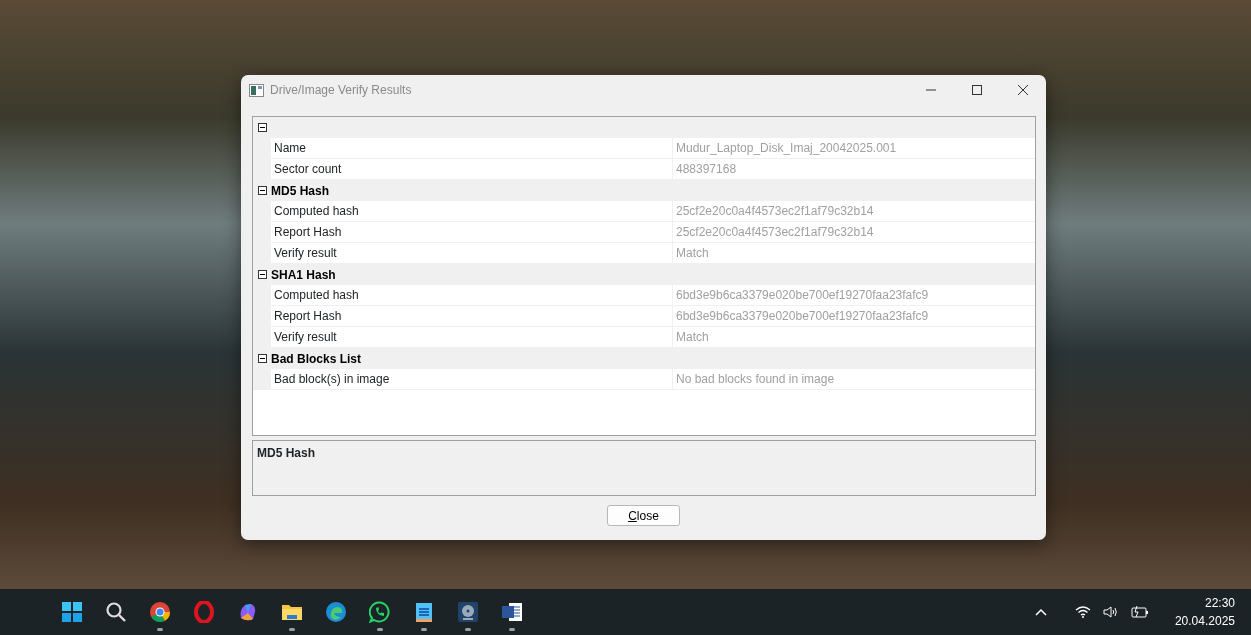  I want to click on app-icon, so click(256, 90).